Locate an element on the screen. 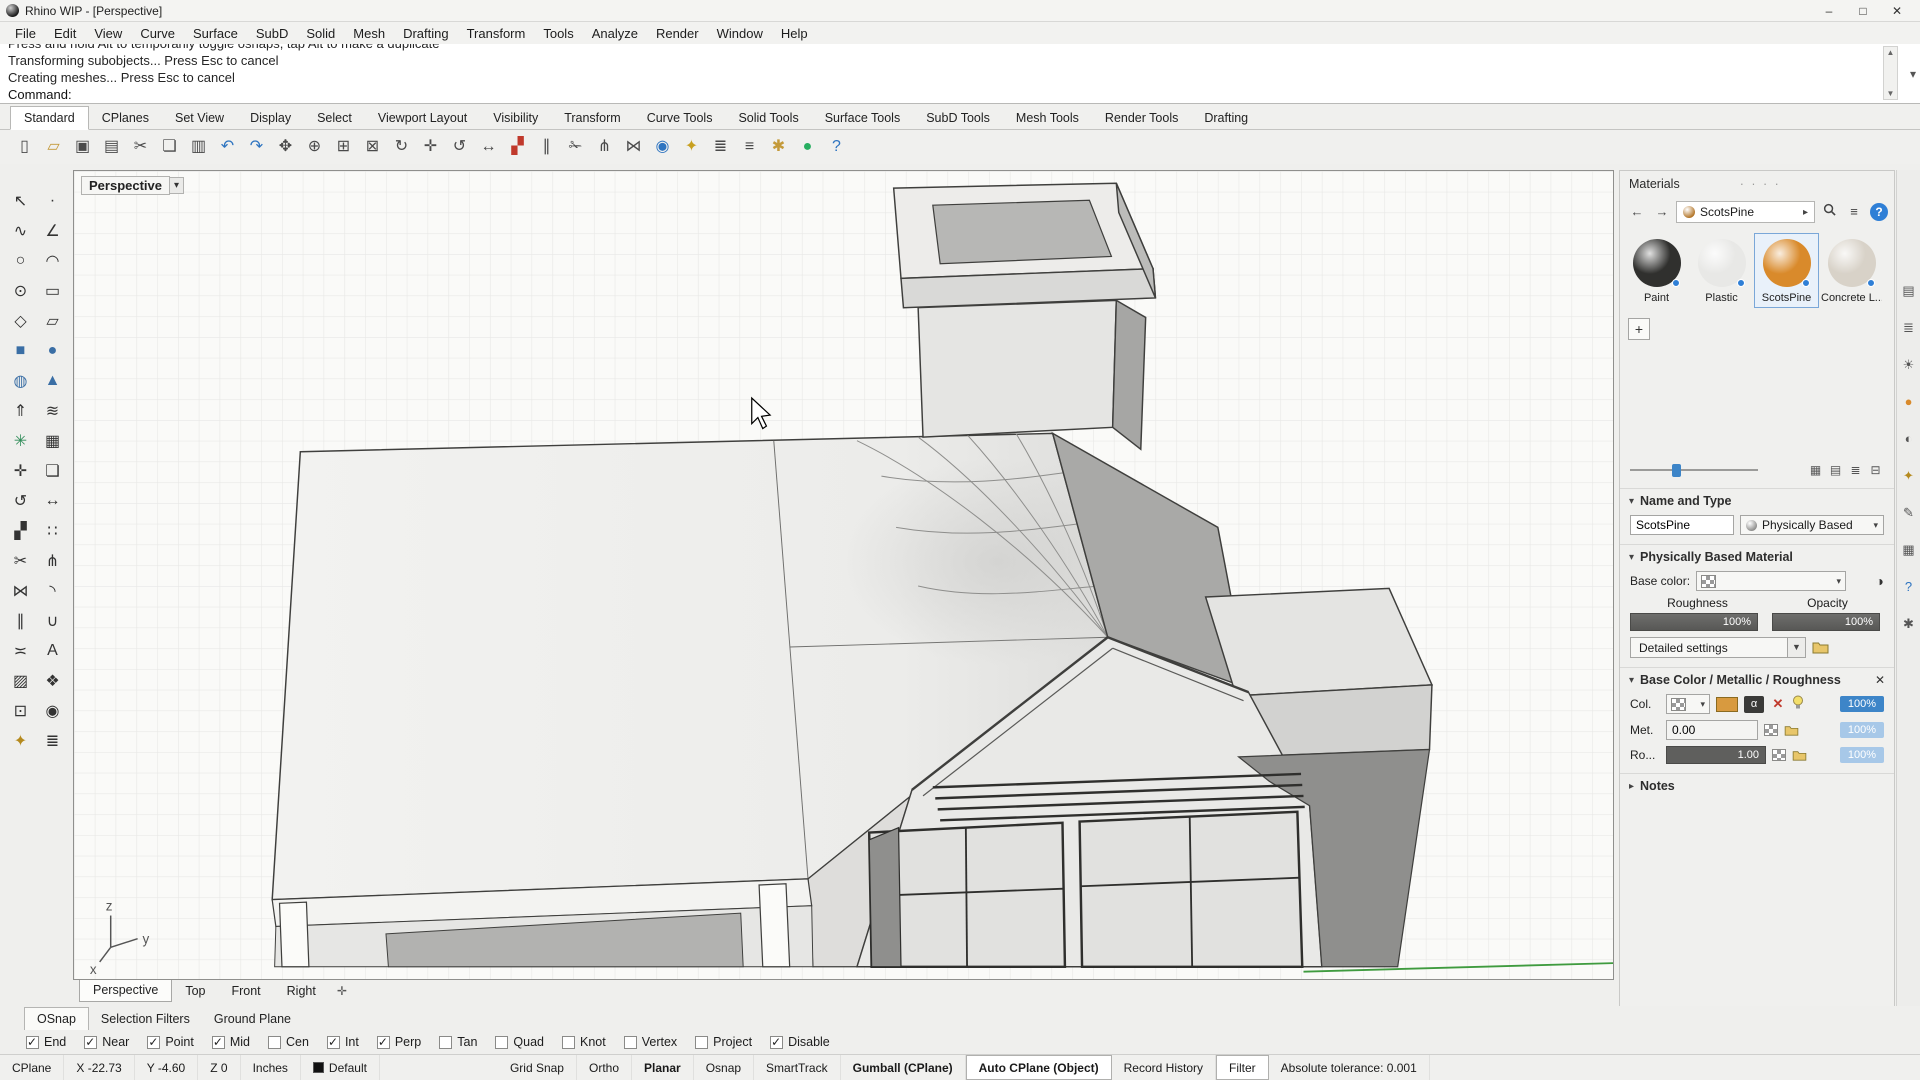 The image size is (1920, 1080). visibility-tool-icon: ◉ is located at coordinates (53, 711).